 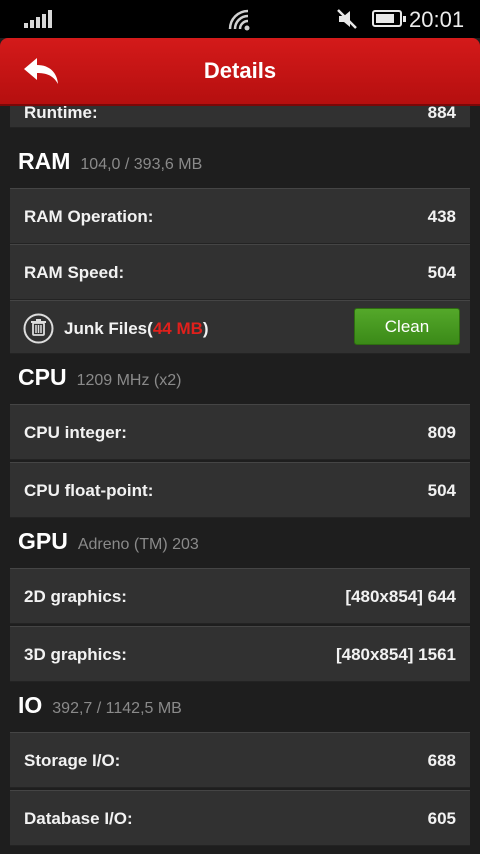 I want to click on page-title: Details, so click(x=240, y=70).